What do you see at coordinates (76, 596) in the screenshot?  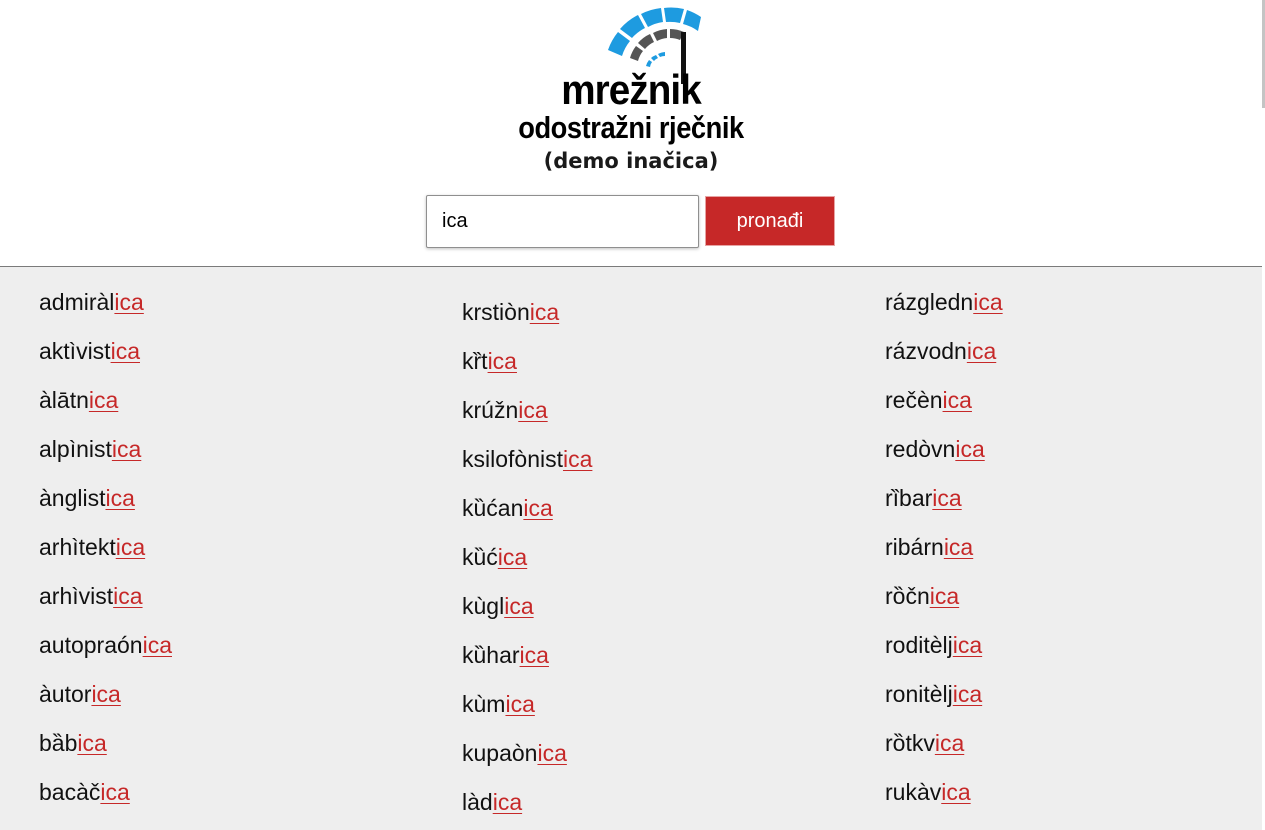 I see `result-stem: arhìvist` at bounding box center [76, 596].